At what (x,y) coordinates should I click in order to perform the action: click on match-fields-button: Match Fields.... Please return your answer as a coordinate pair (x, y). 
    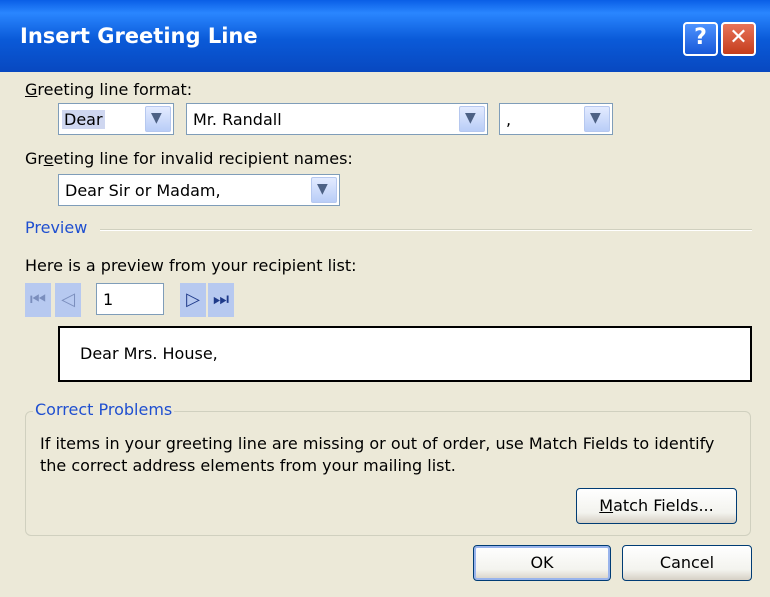
    Looking at the image, I should click on (656, 506).